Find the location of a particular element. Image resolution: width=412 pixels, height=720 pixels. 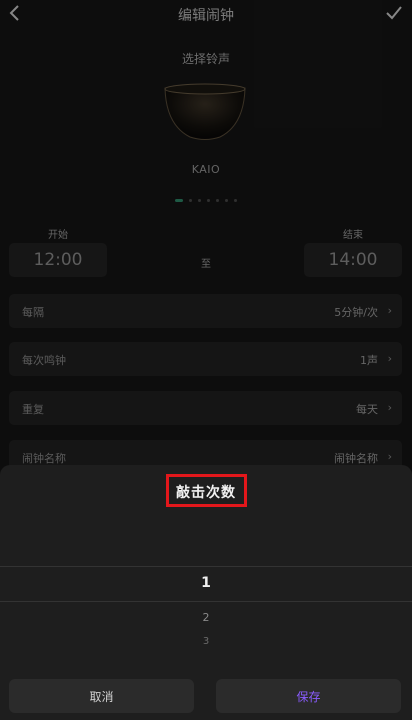

picker-option-selected: 1 is located at coordinates (206, 583).